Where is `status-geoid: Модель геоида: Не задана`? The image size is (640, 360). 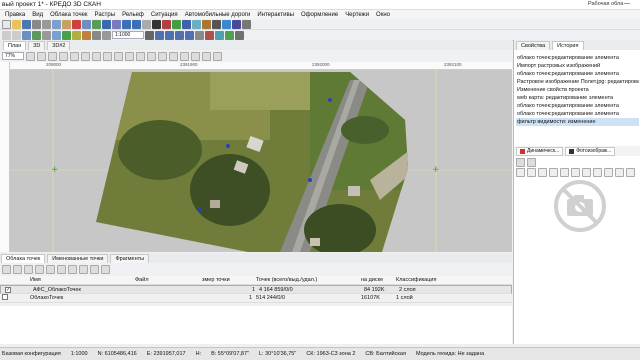
status-geoid: Модель геоида: Не задана is located at coordinates (450, 354).